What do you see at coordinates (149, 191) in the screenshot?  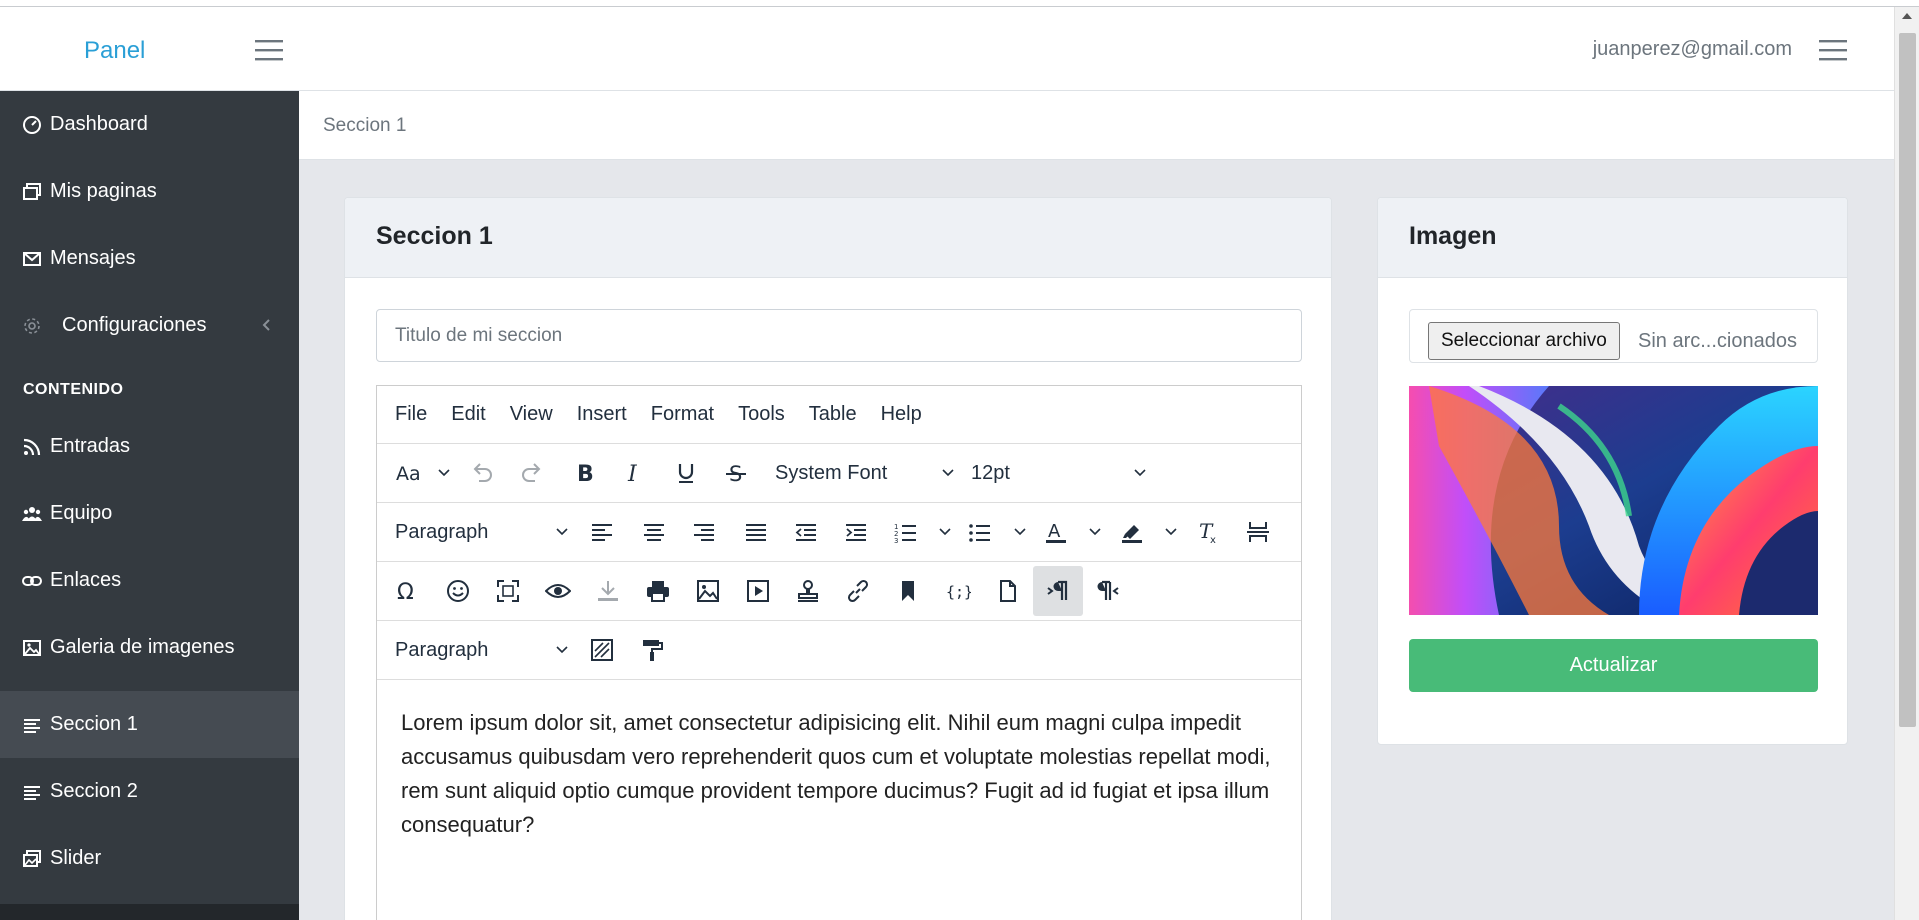 I see `sidebar-item-mis-paginas: Mis paginas` at bounding box center [149, 191].